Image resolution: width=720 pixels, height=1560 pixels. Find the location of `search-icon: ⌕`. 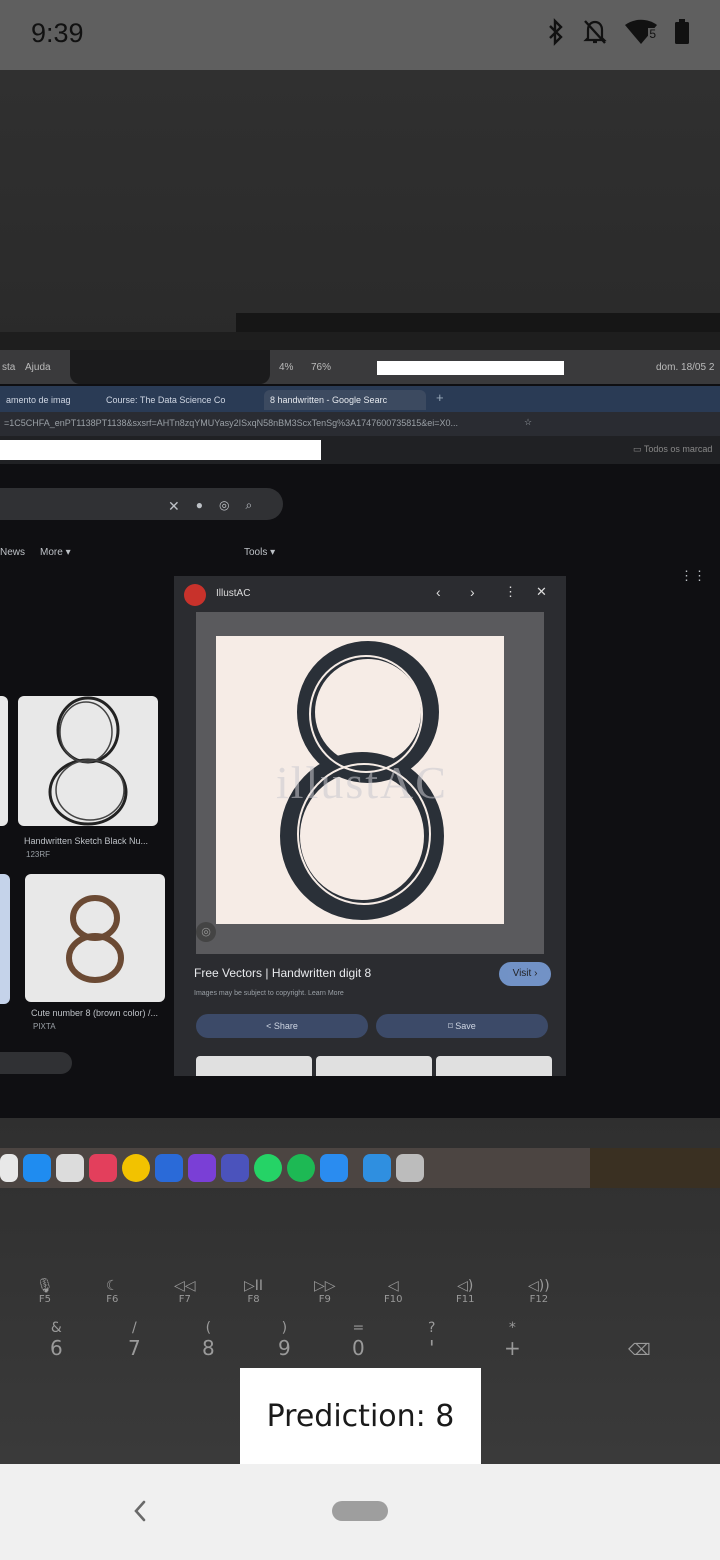

search-icon: ⌕ is located at coordinates (248, 506).